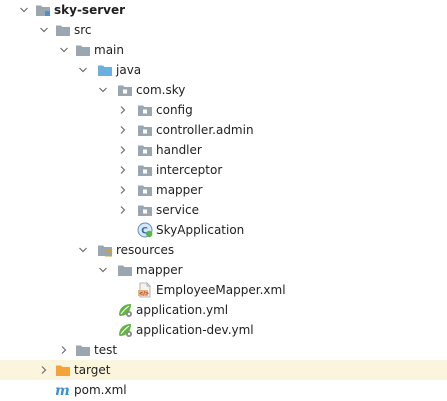 The width and height of the screenshot is (447, 401). I want to click on tree-label: service, so click(177, 210).